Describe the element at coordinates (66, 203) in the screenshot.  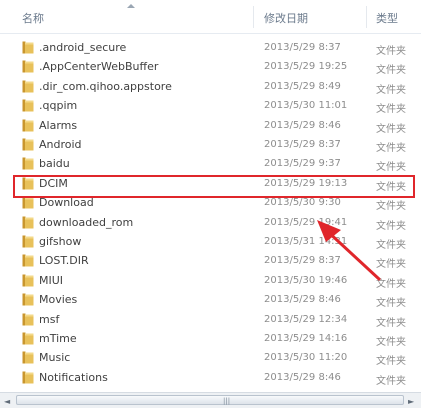
I see `file-name: Download` at that location.